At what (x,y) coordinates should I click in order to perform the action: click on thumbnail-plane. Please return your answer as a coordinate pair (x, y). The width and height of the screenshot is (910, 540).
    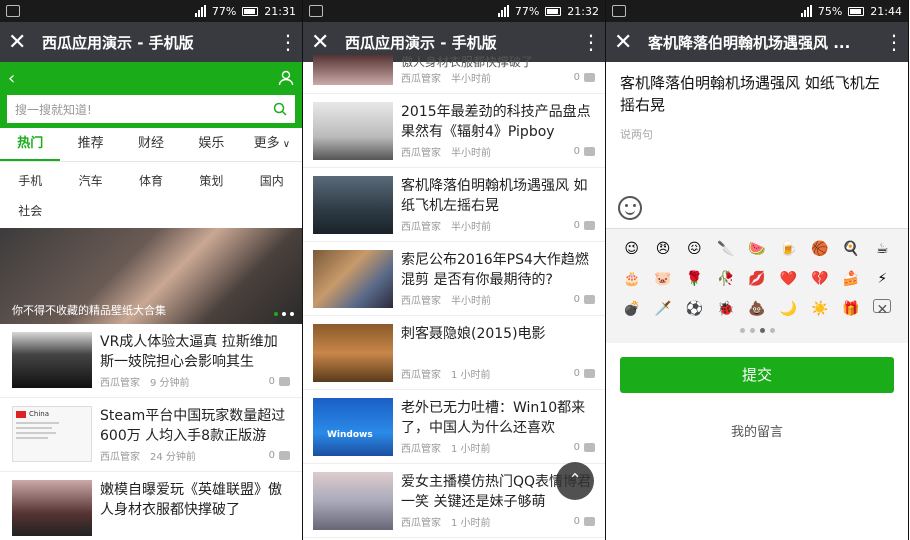
    Looking at the image, I should click on (353, 205).